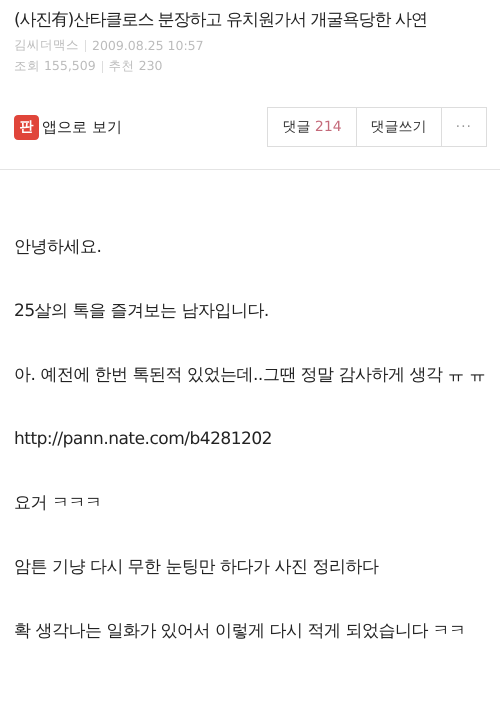 This screenshot has height=715, width=500. What do you see at coordinates (58, 503) in the screenshot?
I see `paragraph: 요거 ㅋㅋㅋ` at bounding box center [58, 503].